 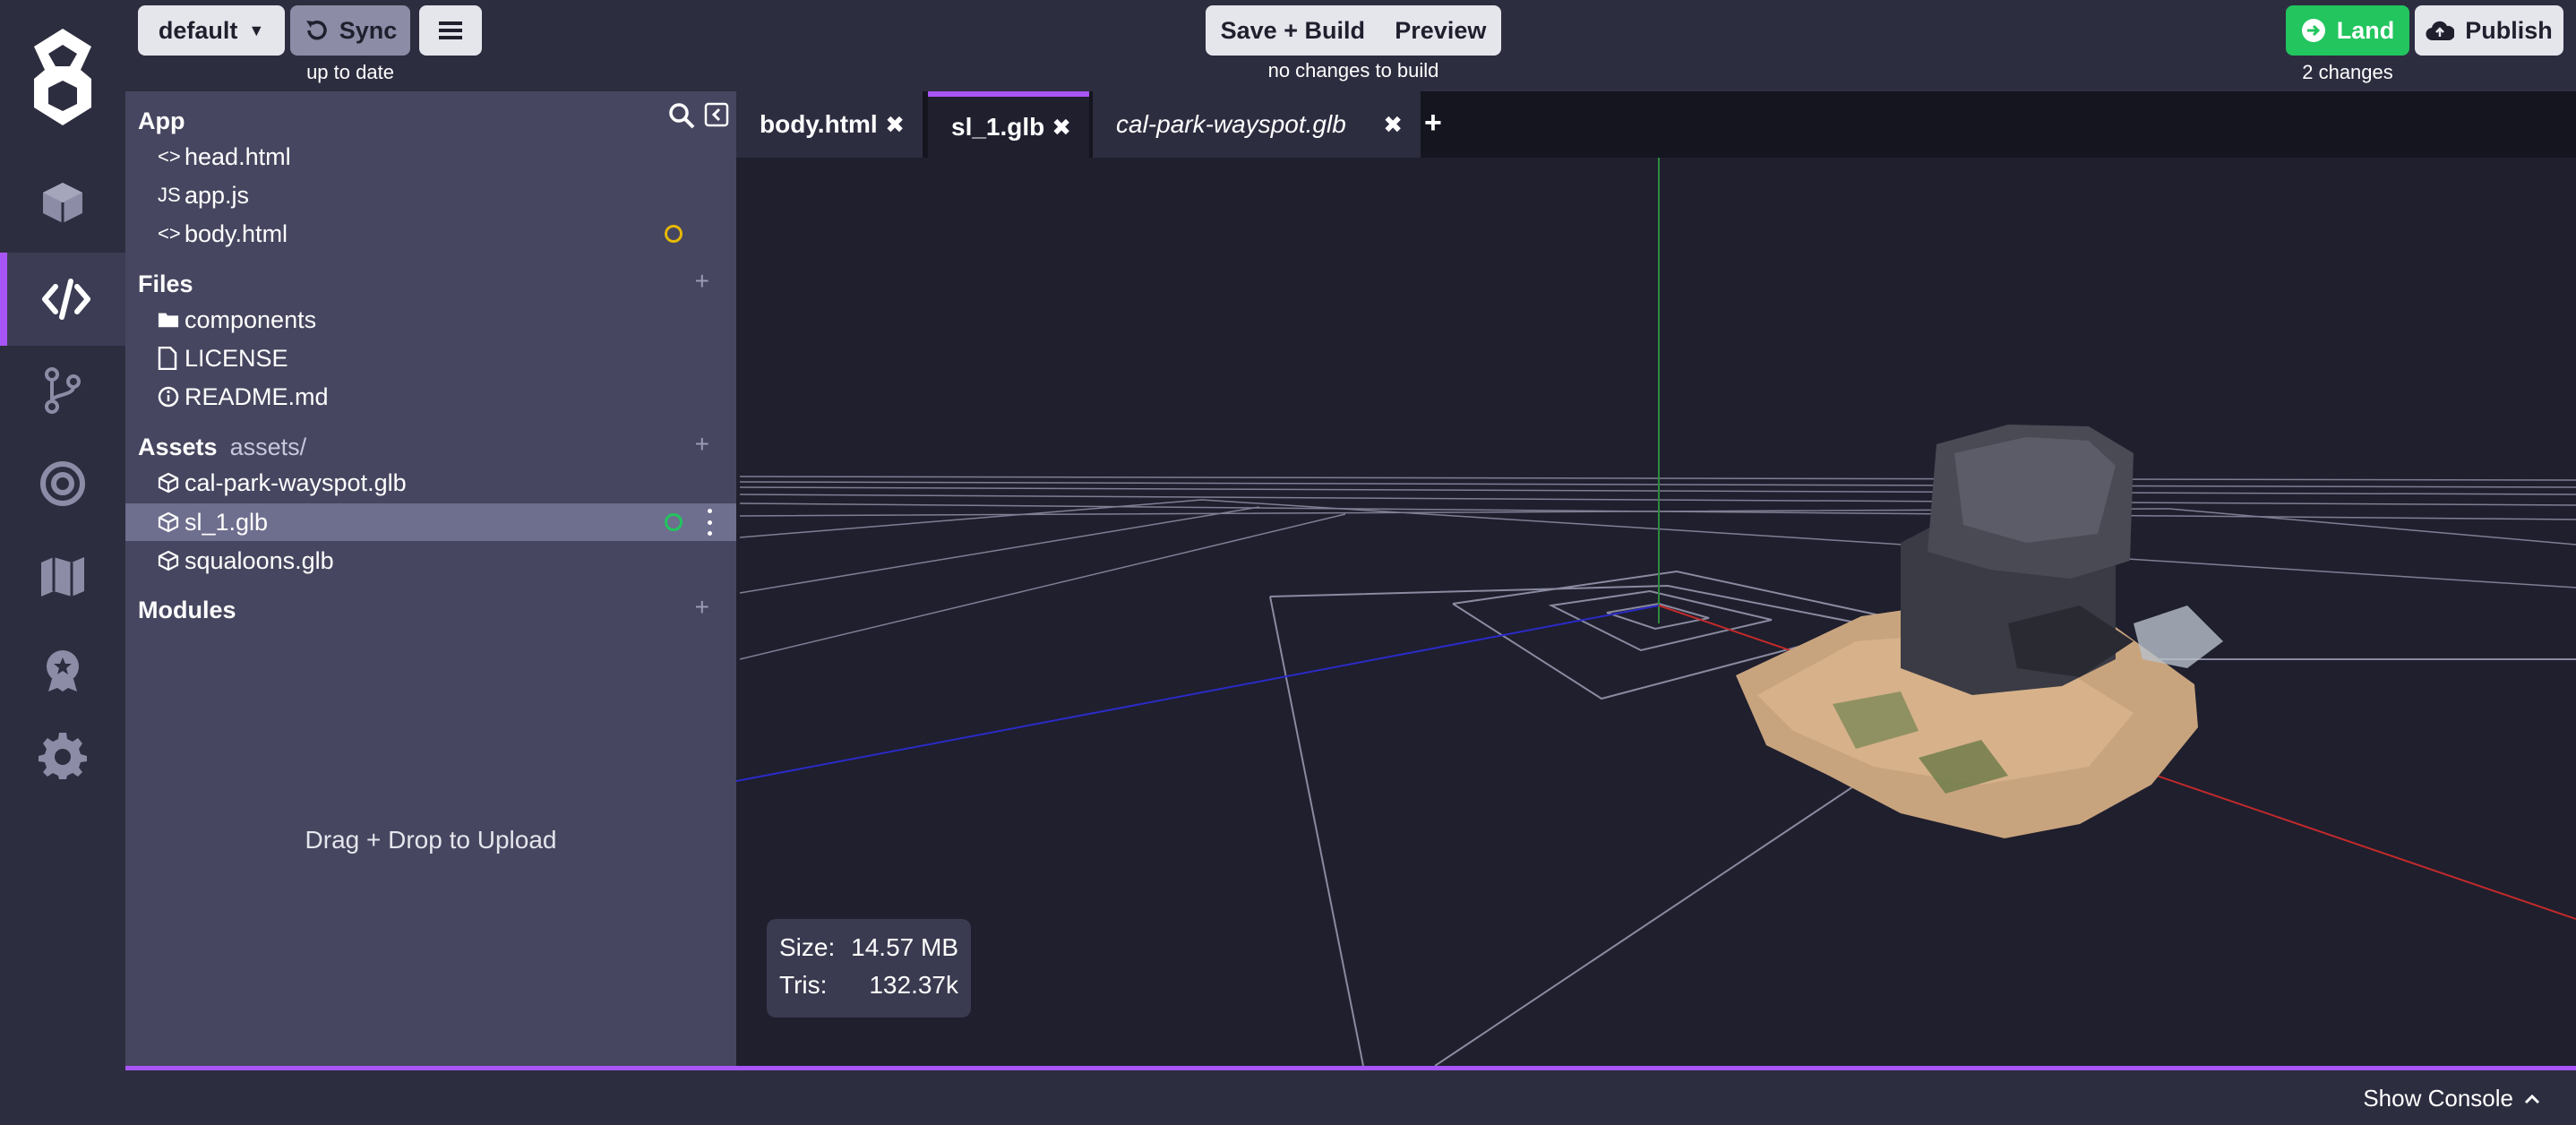 I want to click on code-icon, so click(x=66, y=299).